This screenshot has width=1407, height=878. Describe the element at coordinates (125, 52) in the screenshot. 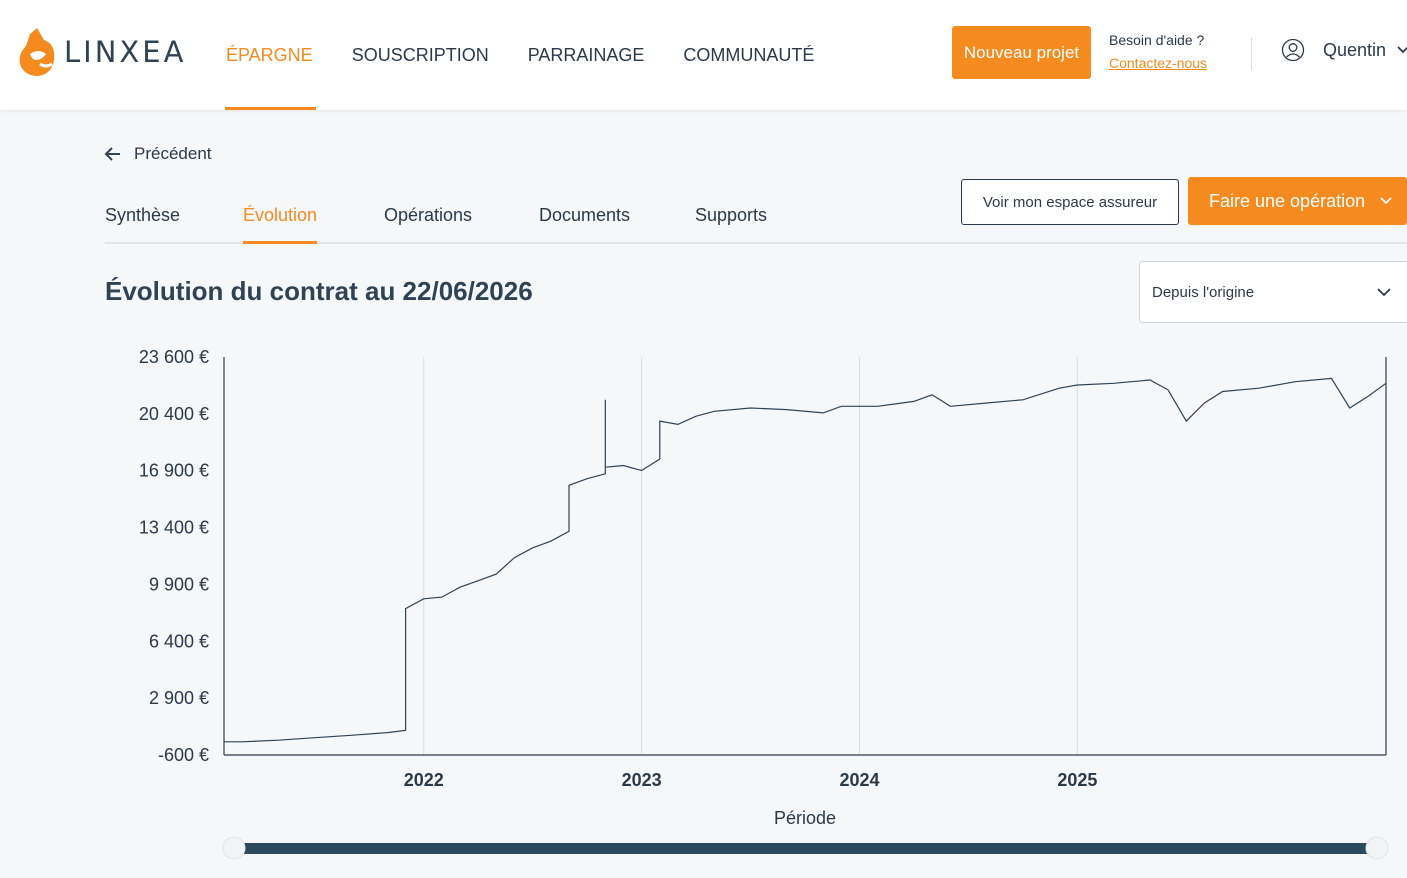

I see `logo-text: LINXEA` at that location.